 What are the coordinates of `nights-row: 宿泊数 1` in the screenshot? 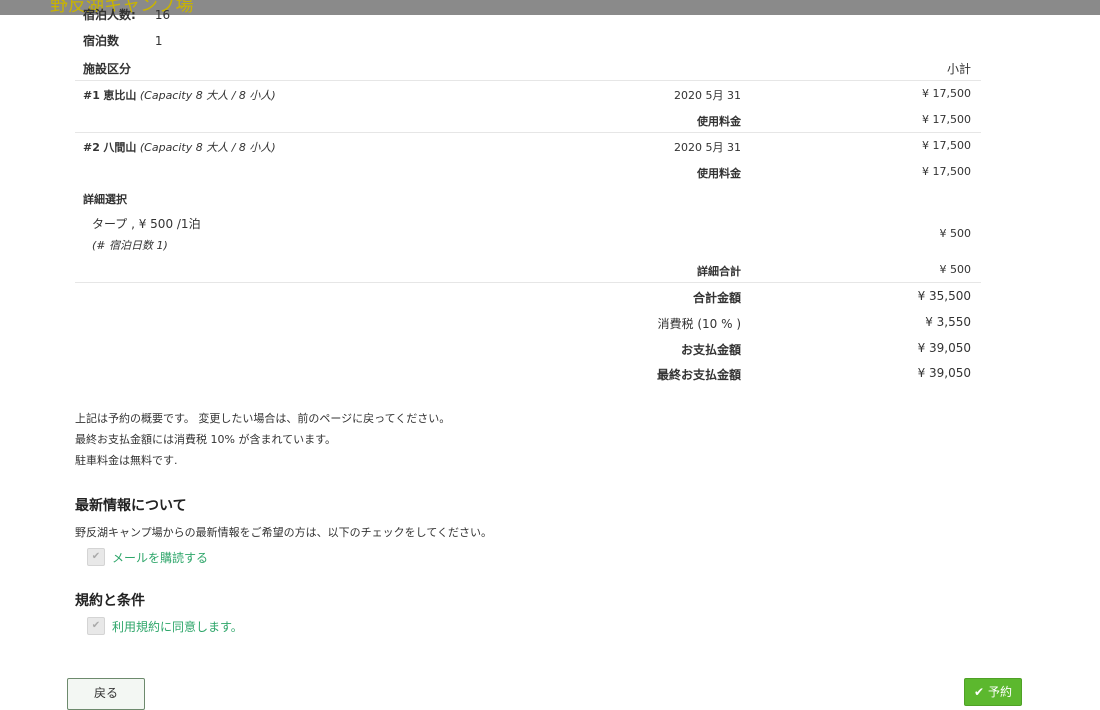 It's located at (122, 40).